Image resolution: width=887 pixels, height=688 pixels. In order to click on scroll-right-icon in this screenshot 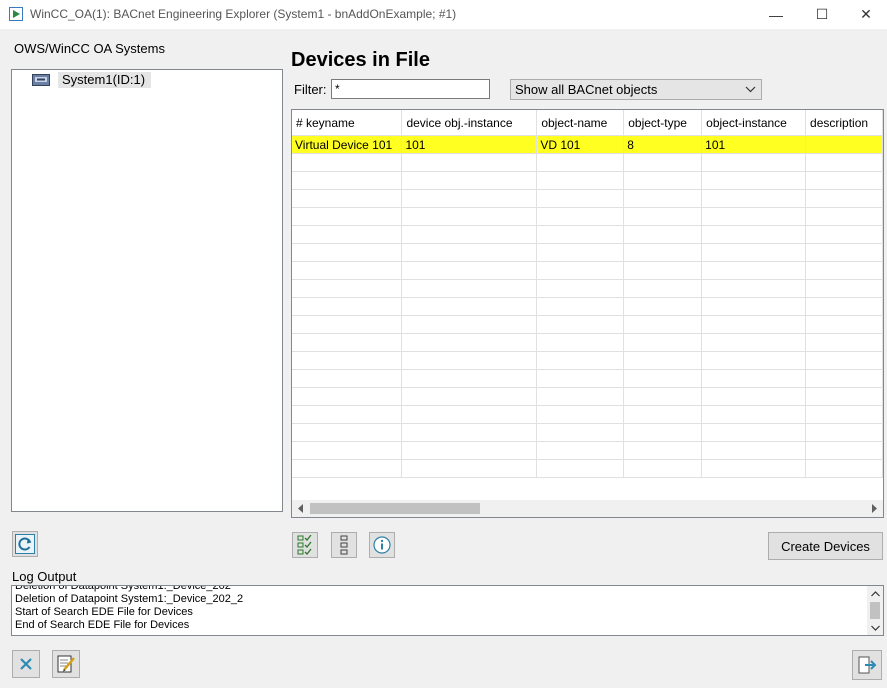, I will do `click(874, 508)`.